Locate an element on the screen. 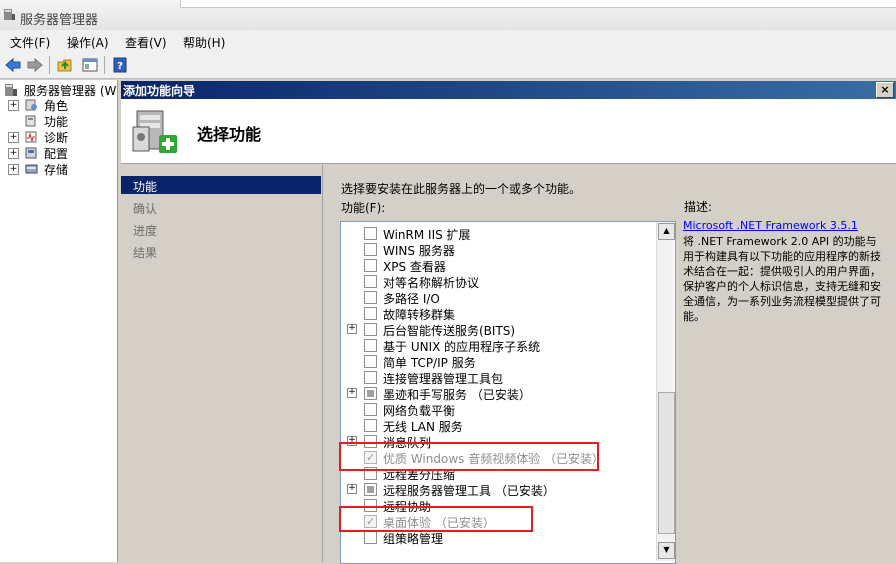 Image resolution: width=896 pixels, height=564 pixels. tree-item-label: 存储 is located at coordinates (56, 170).